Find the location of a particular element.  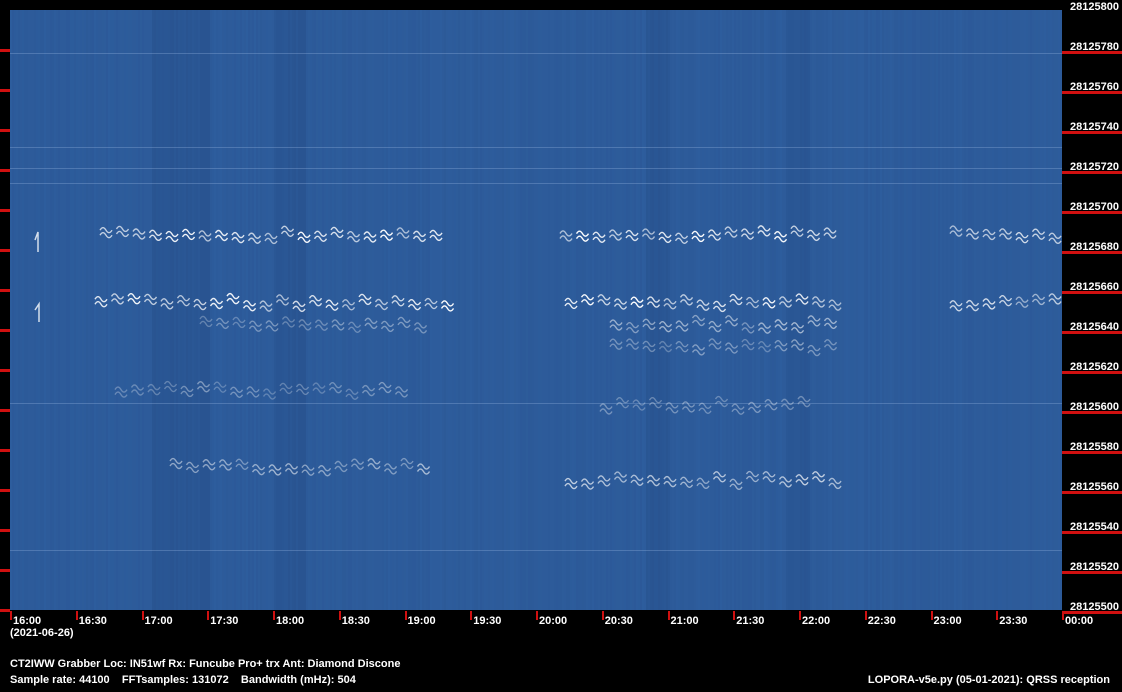

x-tick-label: 22:30 is located at coordinates (881, 621).